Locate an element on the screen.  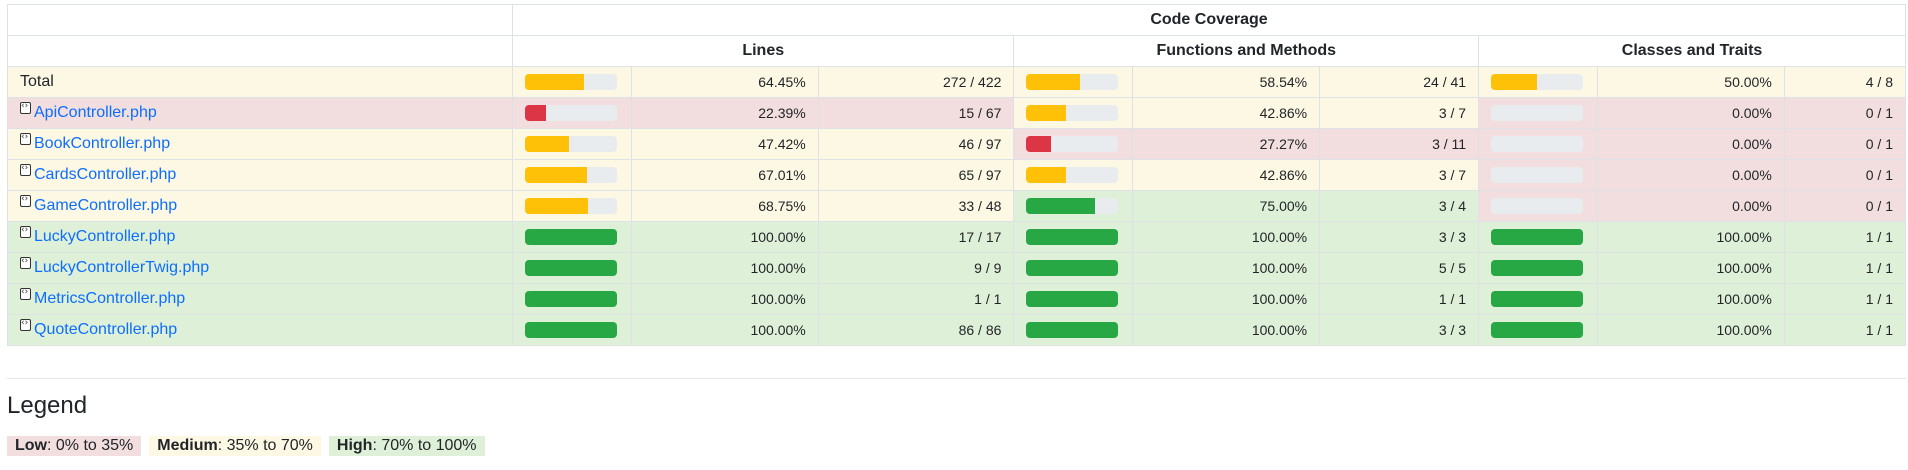
lines-percent: 100.00% is located at coordinates (724, 299).